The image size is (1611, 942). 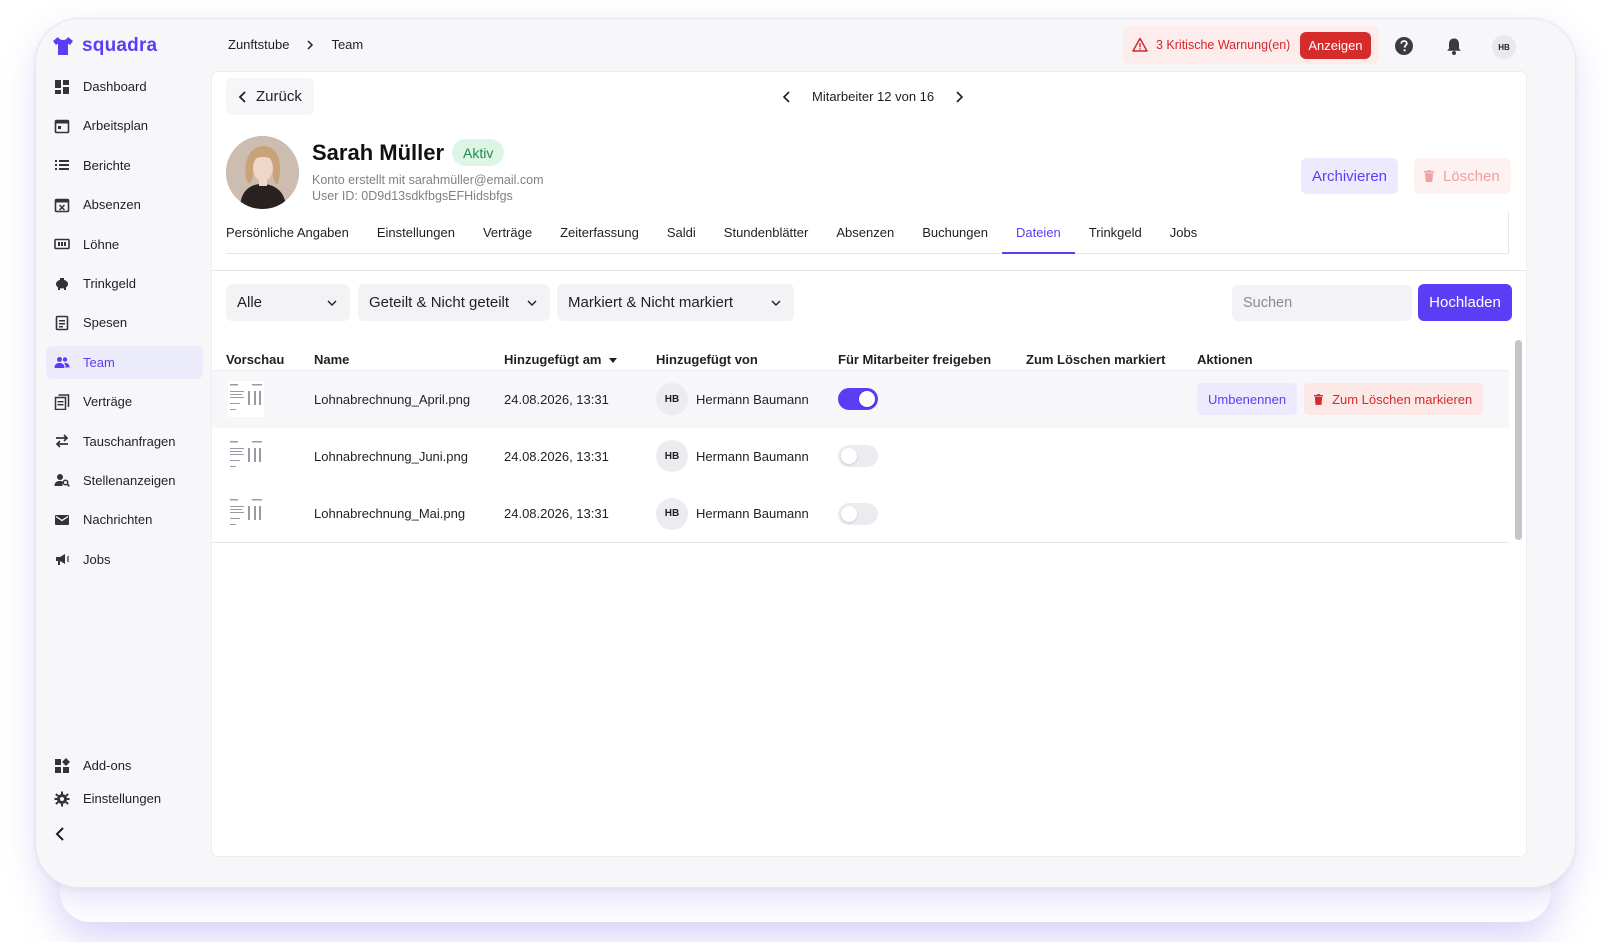 What do you see at coordinates (416, 232) in the screenshot?
I see `tab-einstellungen: Einstellungen` at bounding box center [416, 232].